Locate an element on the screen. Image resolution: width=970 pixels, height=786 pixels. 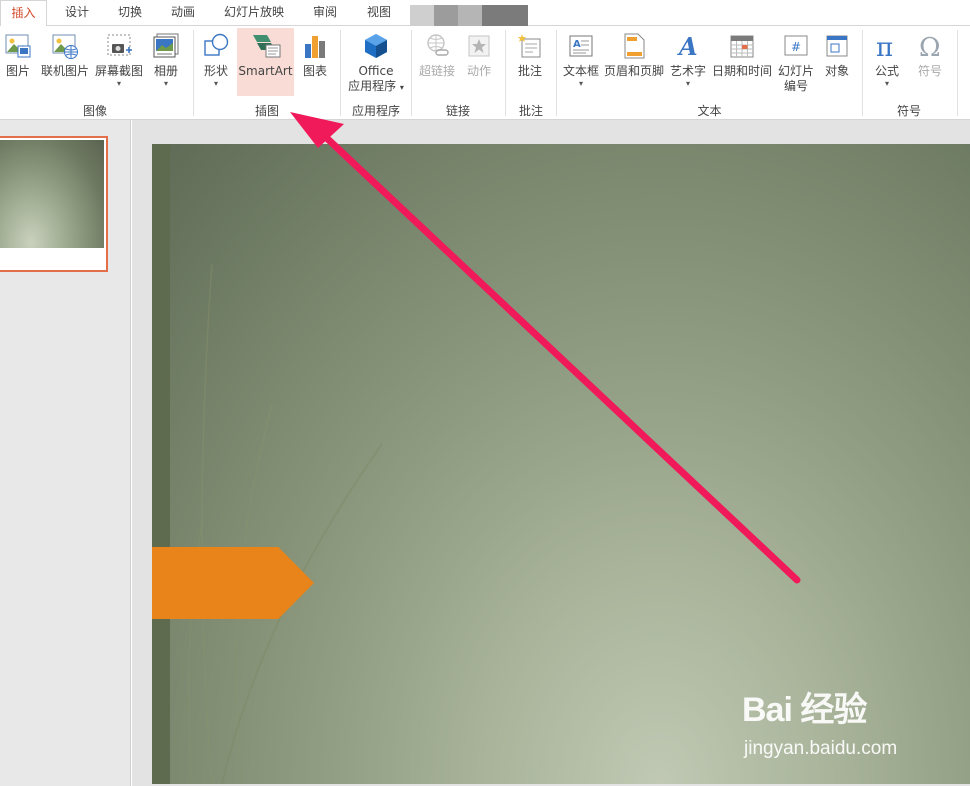
action-star-icon is located at coordinates (479, 46).